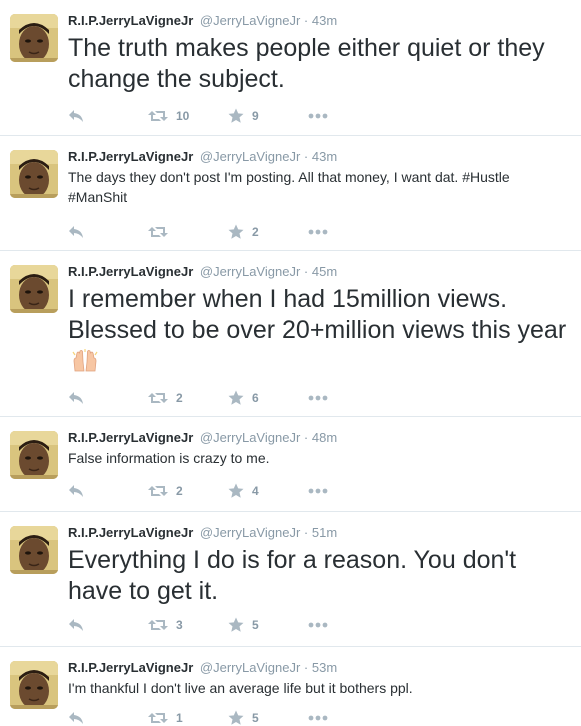 The height and width of the screenshot is (726, 581). Describe the element at coordinates (218, 491) in the screenshot. I see `tweet-actions: 2 4` at that location.